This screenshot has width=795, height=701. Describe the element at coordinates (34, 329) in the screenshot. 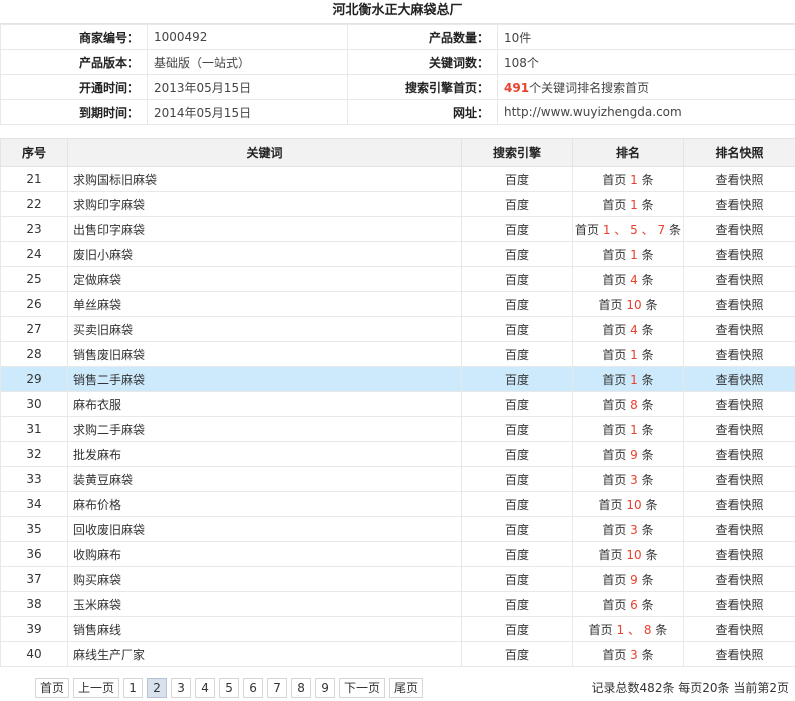

I see `row-number: 27` at that location.